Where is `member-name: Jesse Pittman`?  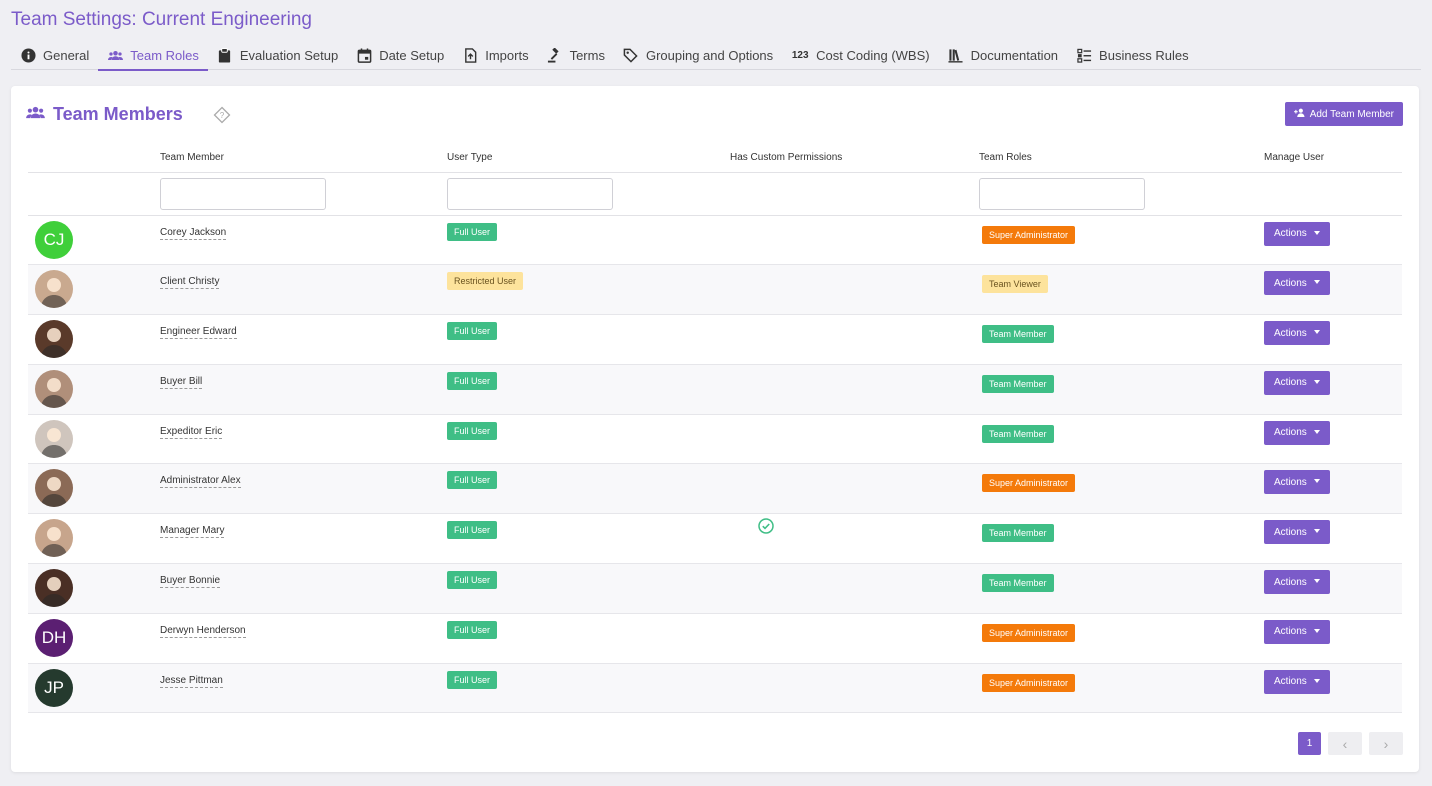 member-name: Jesse Pittman is located at coordinates (191, 681).